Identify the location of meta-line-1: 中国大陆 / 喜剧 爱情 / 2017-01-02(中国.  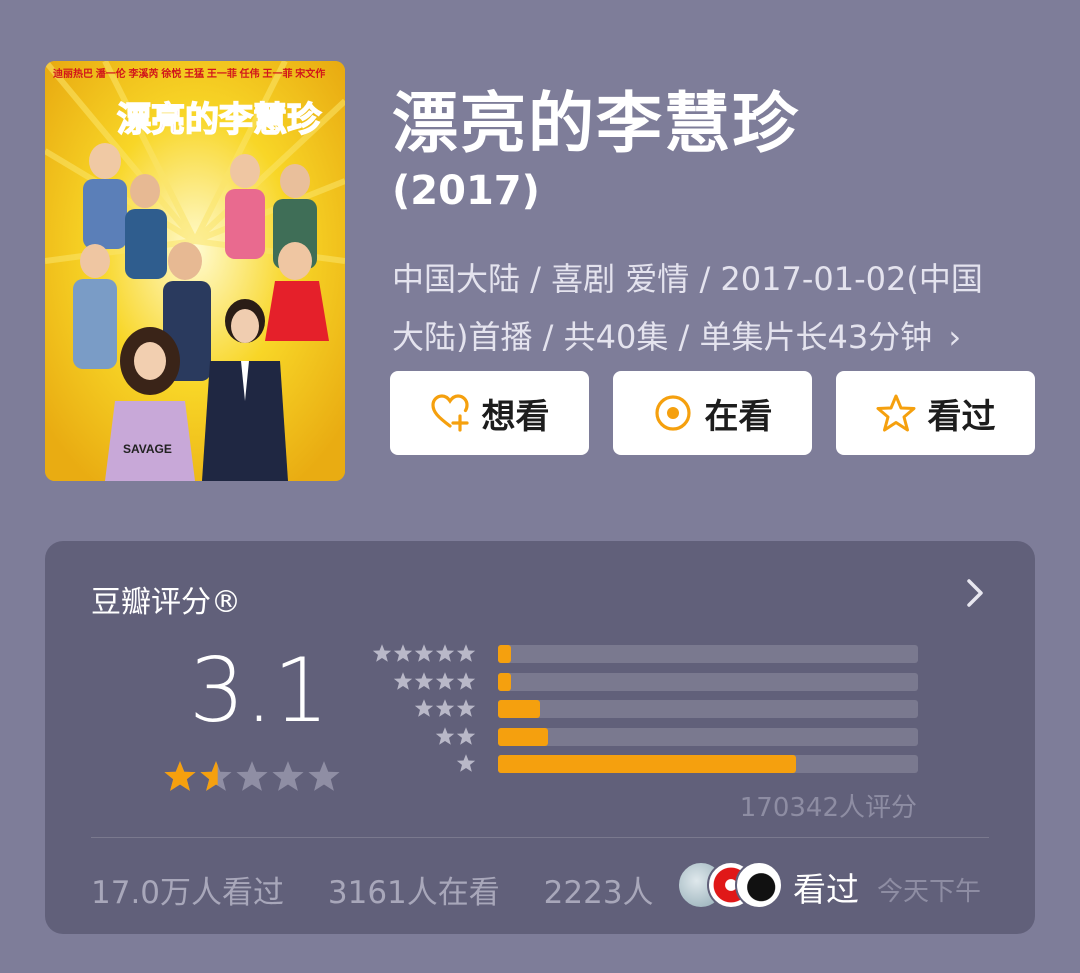
(687, 279).